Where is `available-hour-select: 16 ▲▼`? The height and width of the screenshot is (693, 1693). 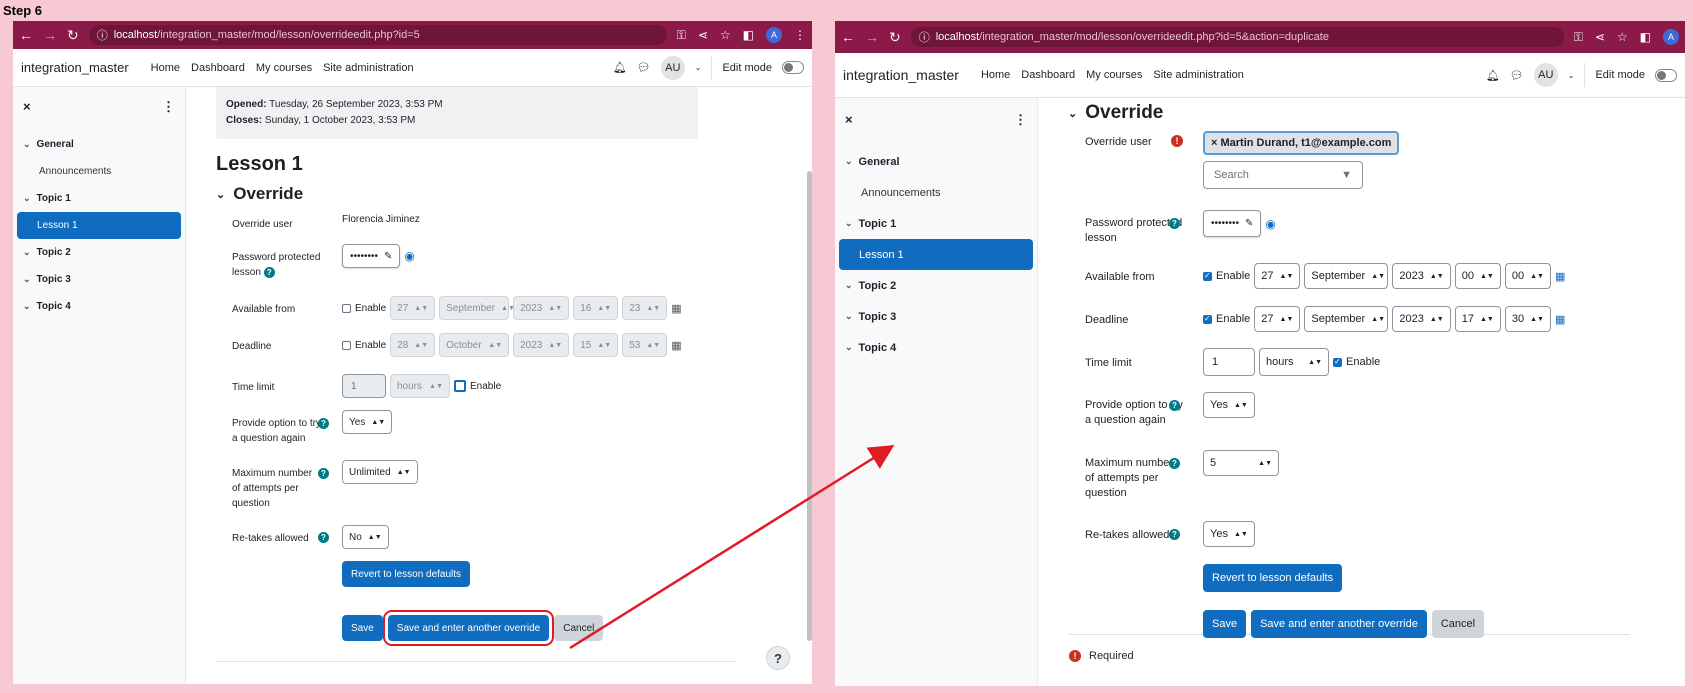
available-hour-select: 16 ▲▼ is located at coordinates (596, 308).